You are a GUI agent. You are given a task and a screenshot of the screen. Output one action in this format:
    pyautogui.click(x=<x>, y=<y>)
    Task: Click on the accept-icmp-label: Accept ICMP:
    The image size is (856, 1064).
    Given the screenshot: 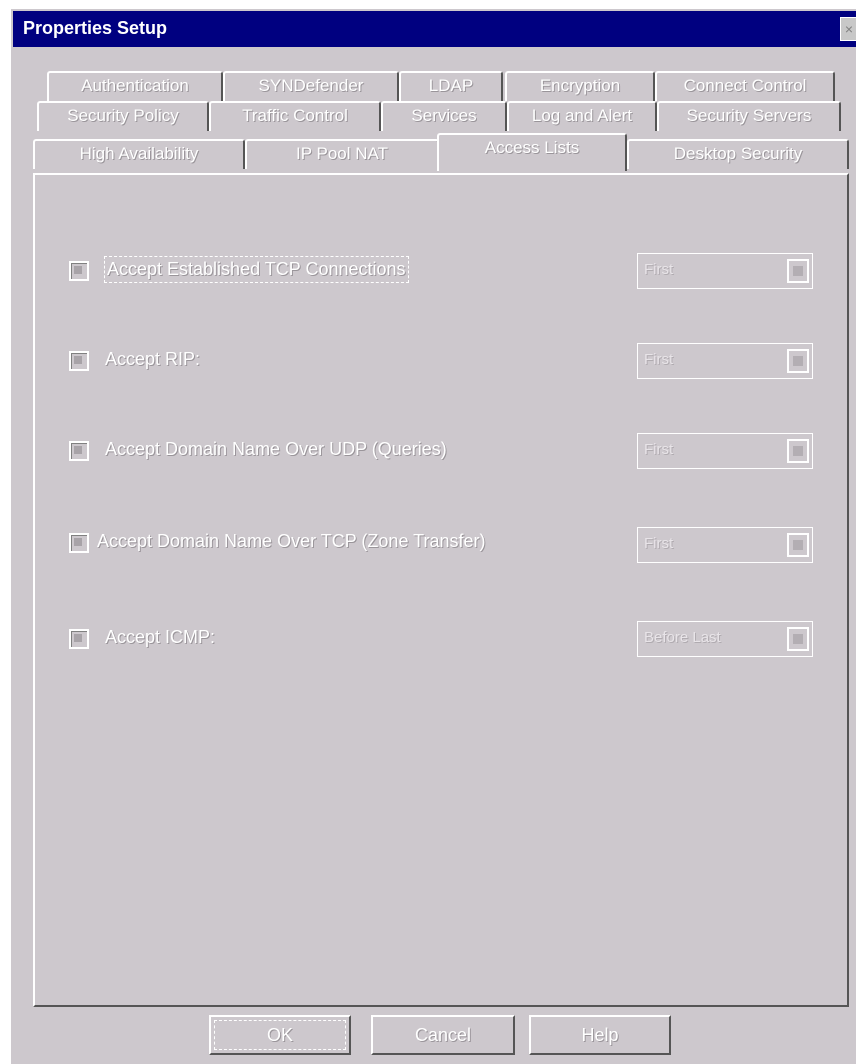 What is the action you would take?
    pyautogui.click(x=160, y=637)
    